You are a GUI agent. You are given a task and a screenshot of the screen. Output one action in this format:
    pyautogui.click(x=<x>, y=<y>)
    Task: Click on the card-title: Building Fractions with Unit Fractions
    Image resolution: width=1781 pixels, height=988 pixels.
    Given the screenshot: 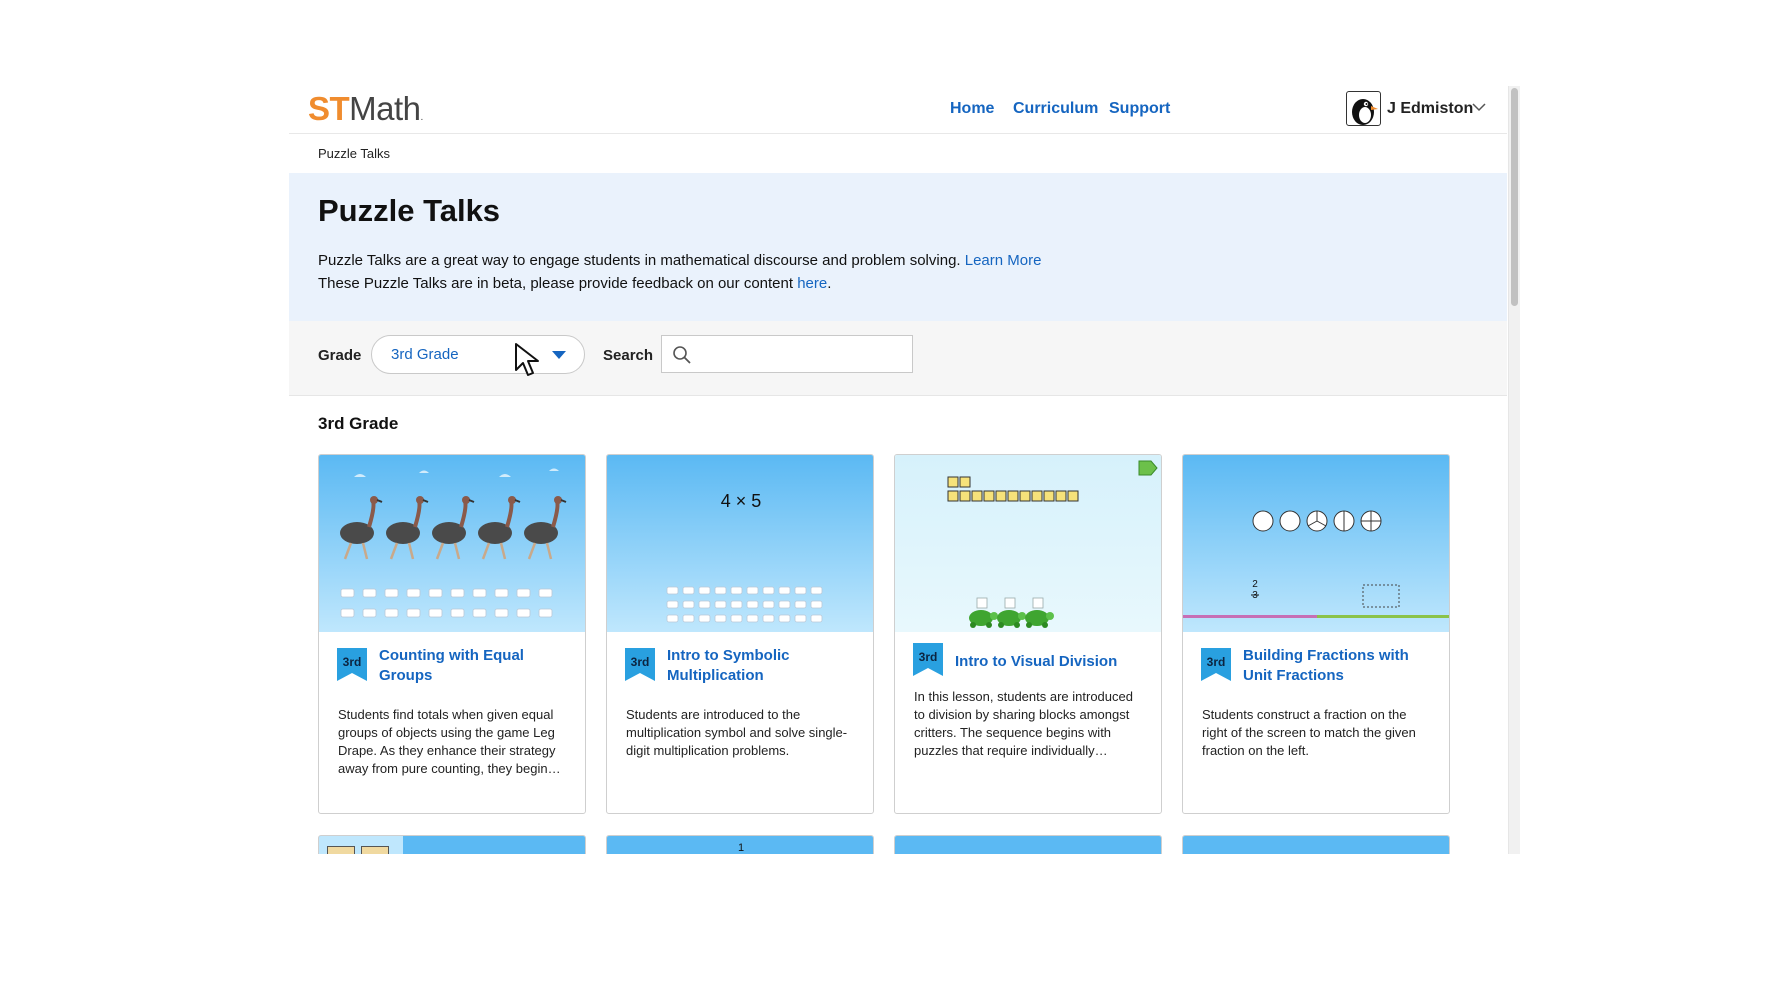 What is the action you would take?
    pyautogui.click(x=1340, y=666)
    